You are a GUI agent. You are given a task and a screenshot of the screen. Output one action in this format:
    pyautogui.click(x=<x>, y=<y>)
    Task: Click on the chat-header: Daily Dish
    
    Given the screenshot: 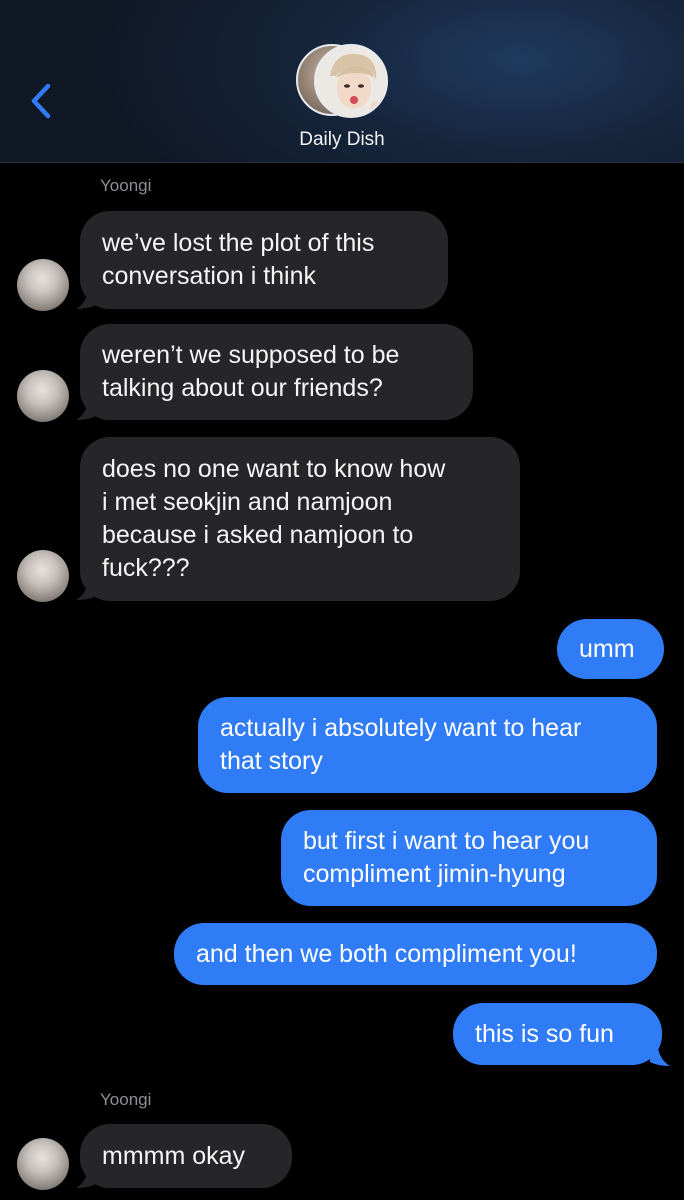 What is the action you would take?
    pyautogui.click(x=342, y=81)
    